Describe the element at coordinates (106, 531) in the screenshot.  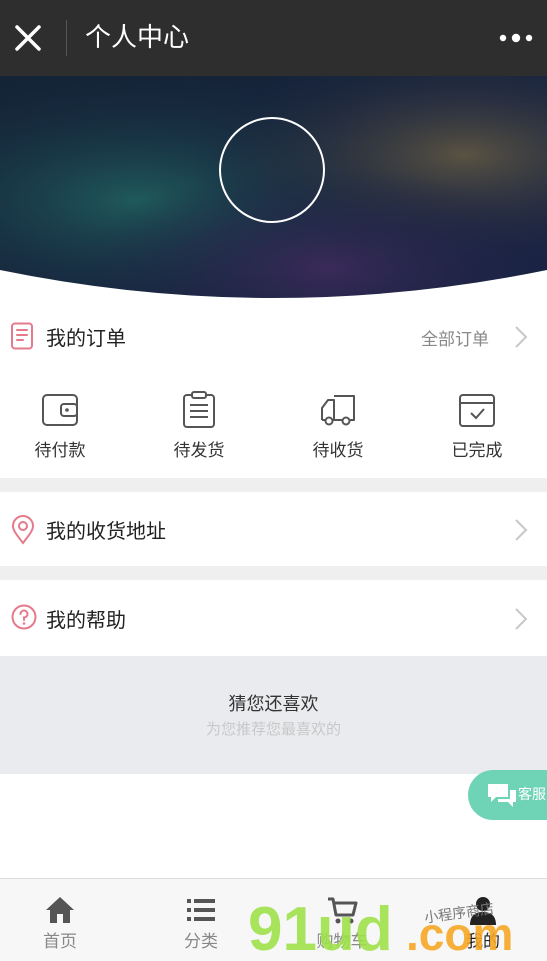
I see `address-label: 我的收货地址` at that location.